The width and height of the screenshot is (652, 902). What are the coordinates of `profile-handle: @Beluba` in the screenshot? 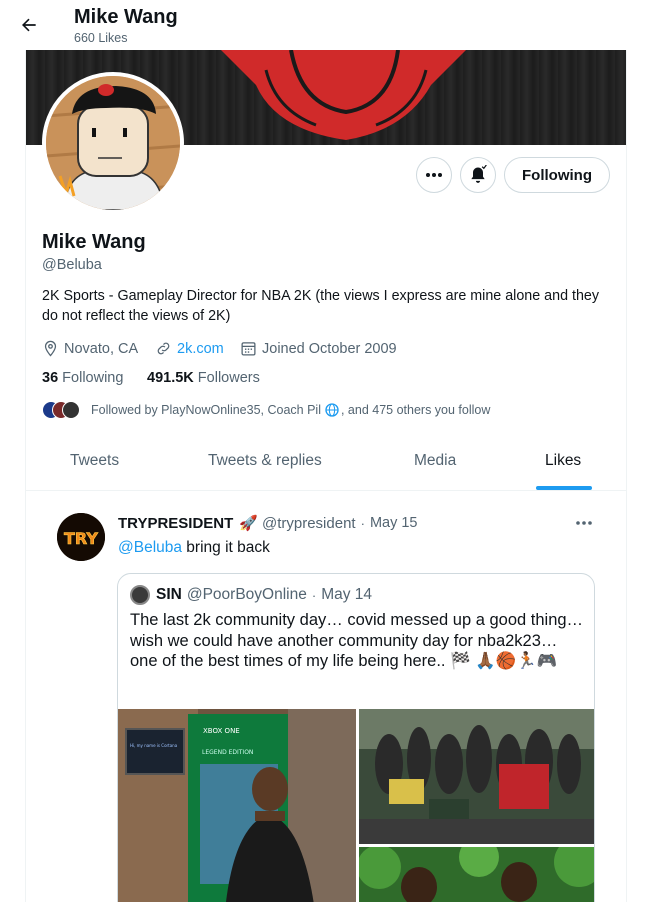 It's located at (72, 265).